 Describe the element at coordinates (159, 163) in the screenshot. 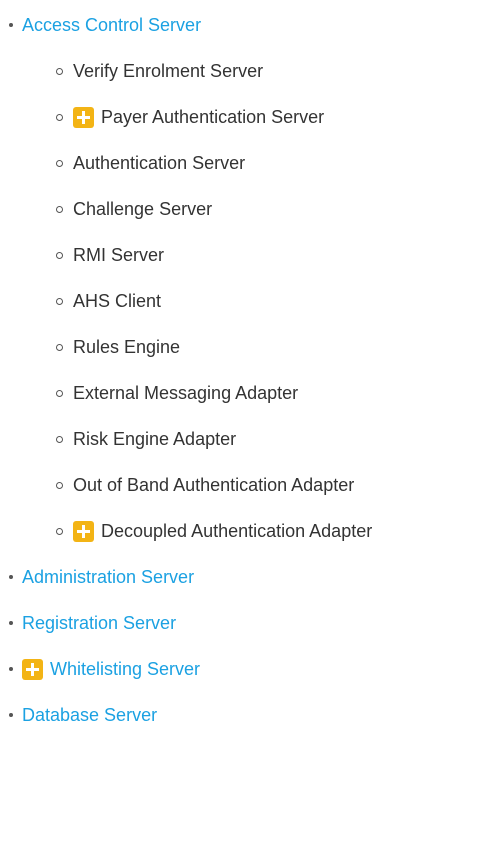

I see `list-item-label: Authentication Server` at that location.